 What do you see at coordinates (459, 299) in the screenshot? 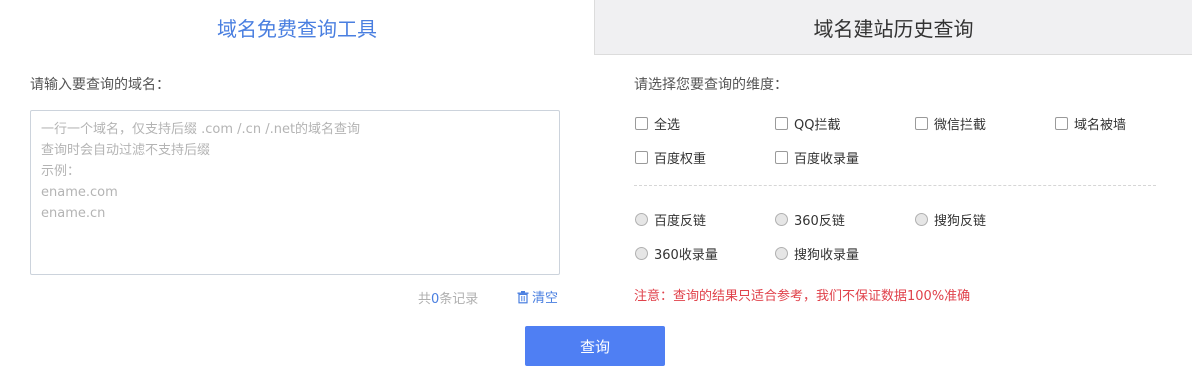
I see `record-count-suffix: 条记录` at bounding box center [459, 299].